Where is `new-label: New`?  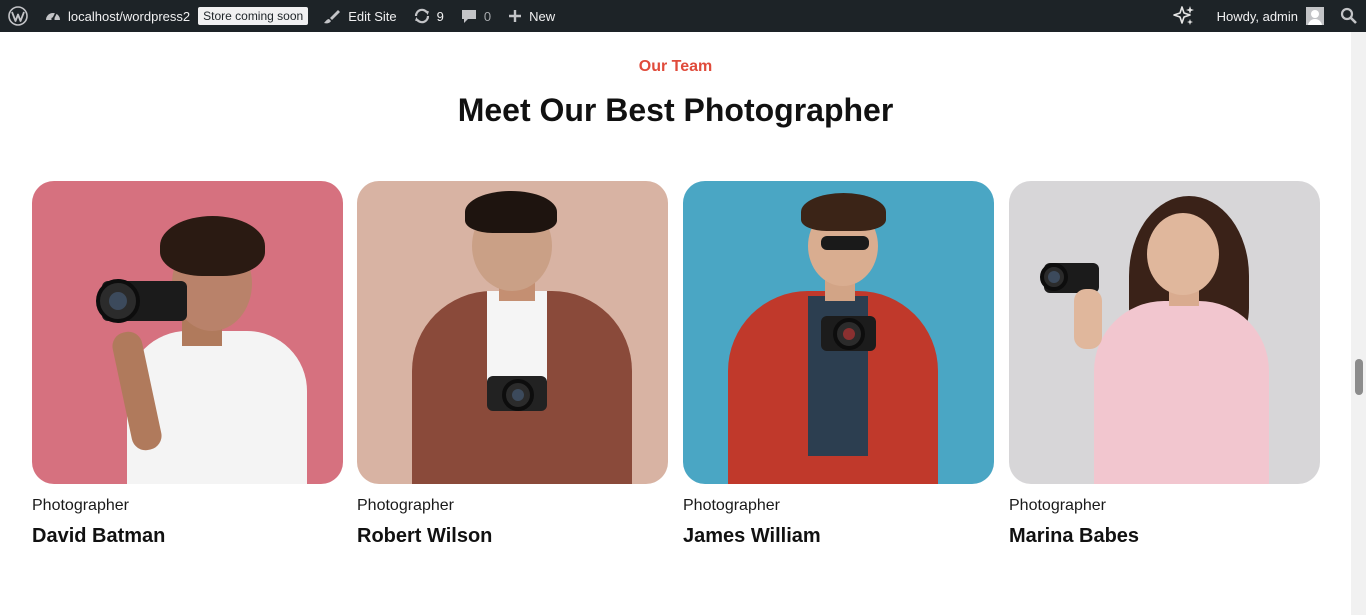
new-label: New is located at coordinates (542, 16).